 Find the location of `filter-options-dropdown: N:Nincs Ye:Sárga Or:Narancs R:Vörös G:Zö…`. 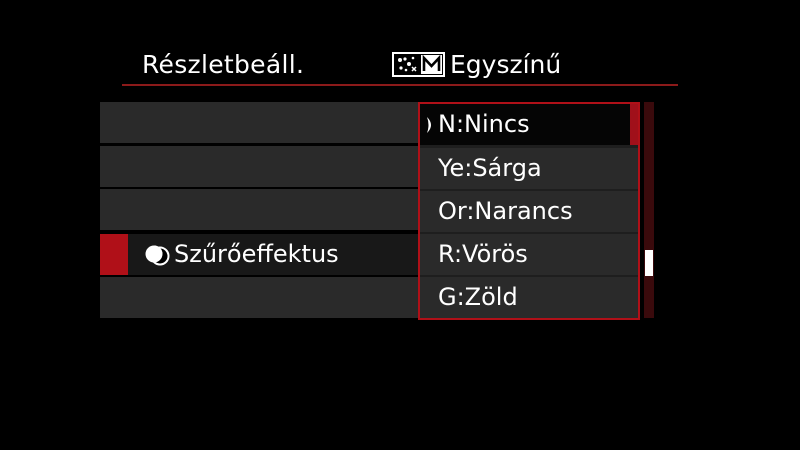

filter-options-dropdown: N:Nincs Ye:Sárga Or:Narancs R:Vörös G:Zö… is located at coordinates (529, 211).